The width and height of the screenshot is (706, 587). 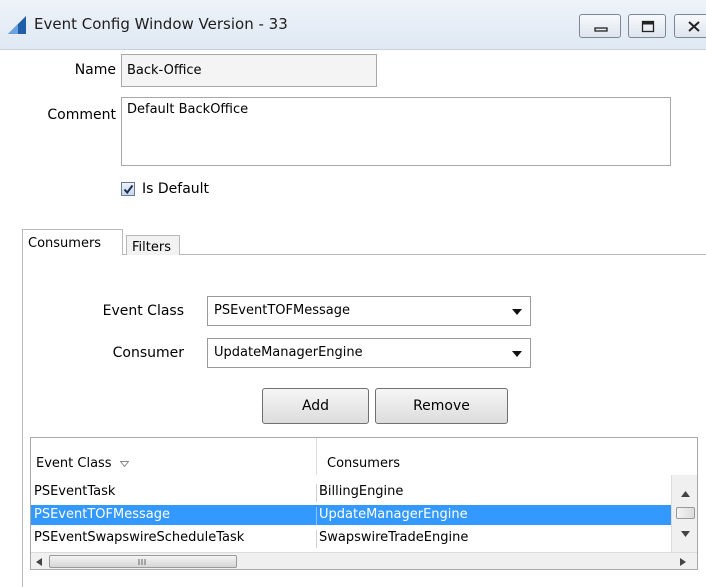 I want to click on horizontal-scrollbar, so click(x=364, y=560).